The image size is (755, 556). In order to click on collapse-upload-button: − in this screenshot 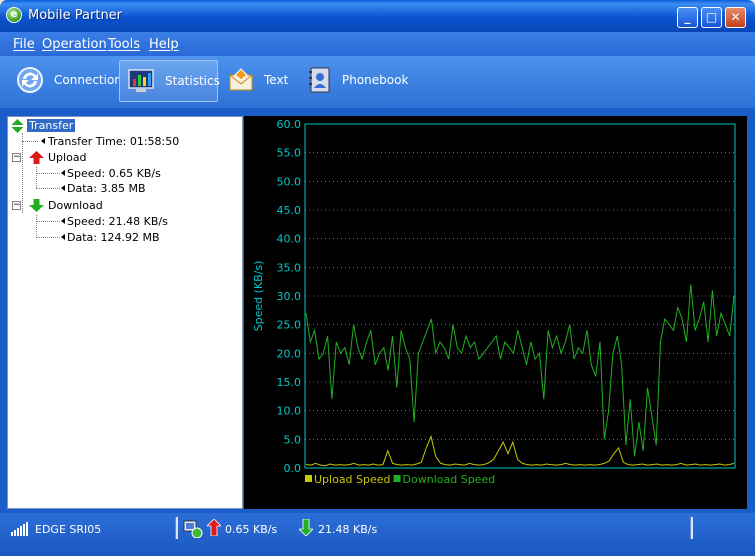, I will do `click(16, 157)`.